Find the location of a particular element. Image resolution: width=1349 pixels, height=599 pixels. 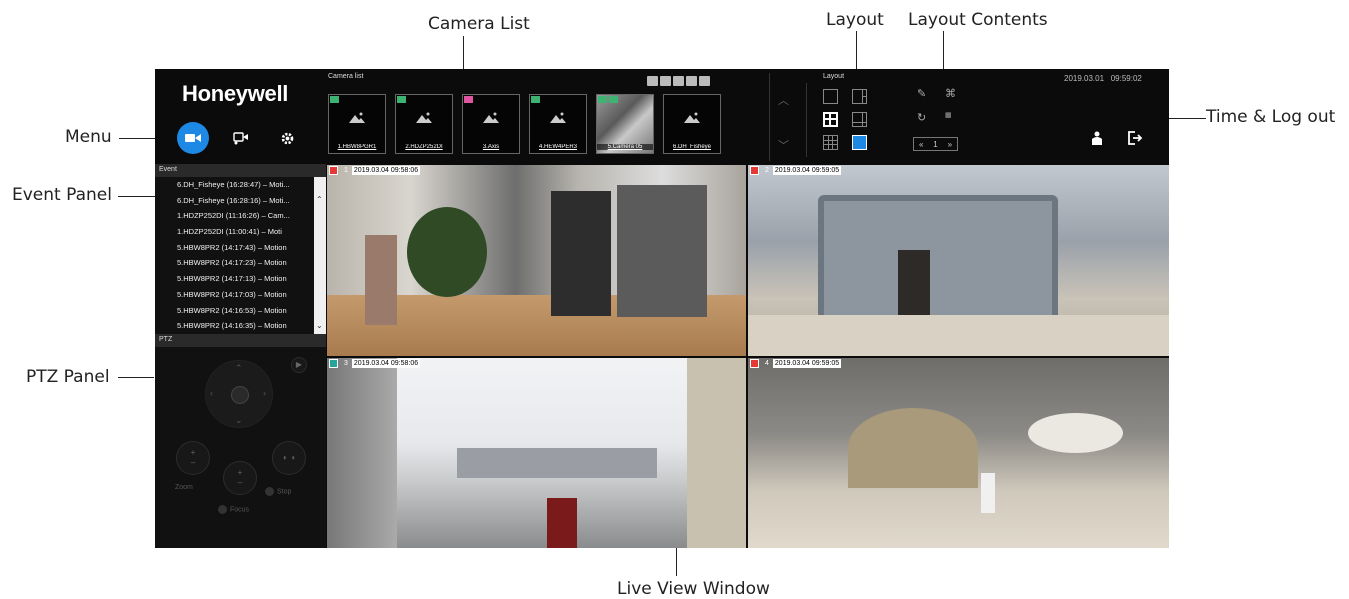

tile-header: 2 2019.03.04 09:59:05 is located at coordinates (795, 170).